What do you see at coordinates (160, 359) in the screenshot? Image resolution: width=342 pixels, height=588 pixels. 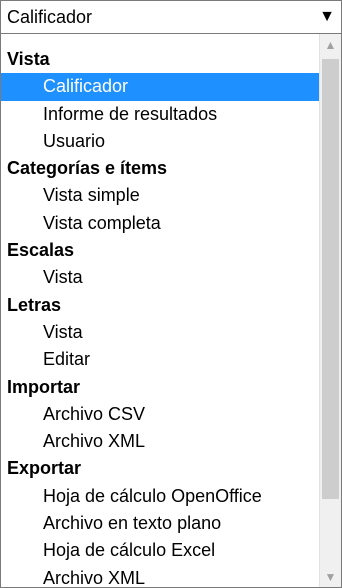 I see `option-letras-editar: Editar` at bounding box center [160, 359].